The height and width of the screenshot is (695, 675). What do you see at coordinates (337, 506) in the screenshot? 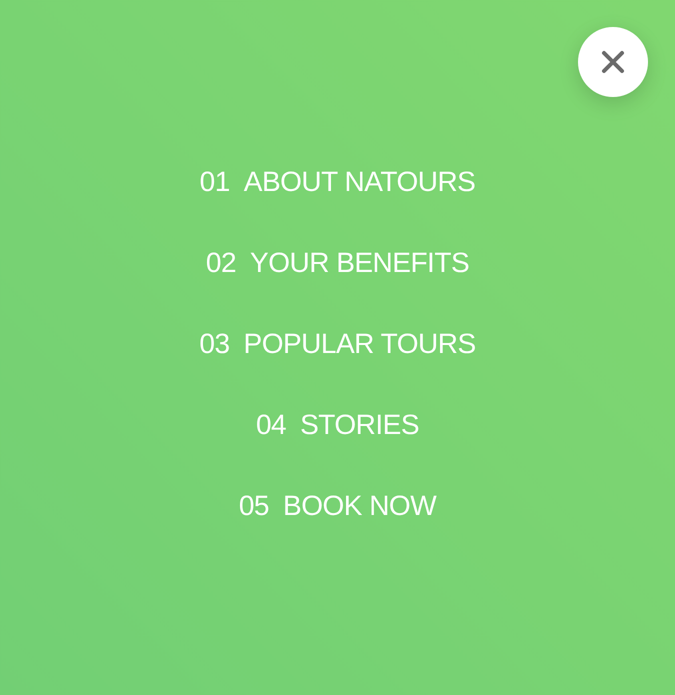
I see `nav-link: 05 BOOK NOW` at bounding box center [337, 506].